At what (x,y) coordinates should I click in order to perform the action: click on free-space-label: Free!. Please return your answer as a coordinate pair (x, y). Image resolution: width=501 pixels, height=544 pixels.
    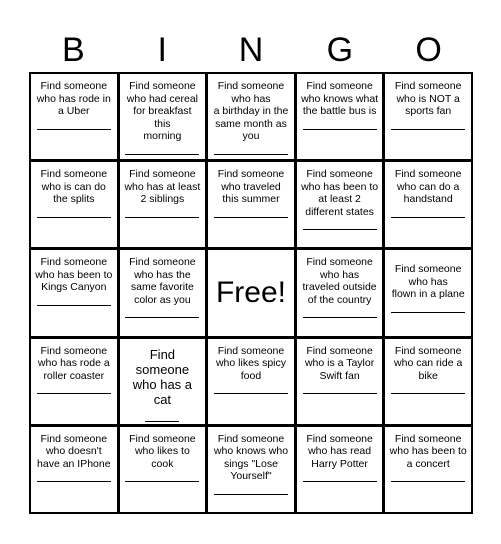
    Looking at the image, I should click on (250, 292).